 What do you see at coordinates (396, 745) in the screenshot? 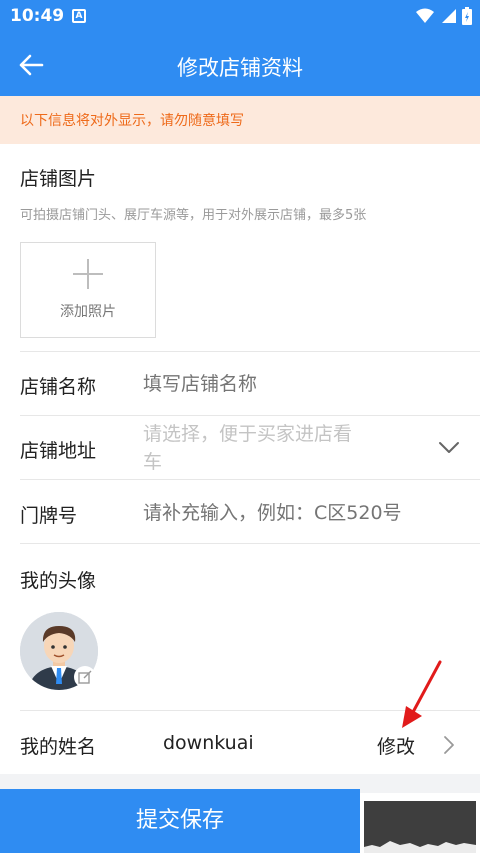
I see `edit-name-button: 修改` at bounding box center [396, 745].